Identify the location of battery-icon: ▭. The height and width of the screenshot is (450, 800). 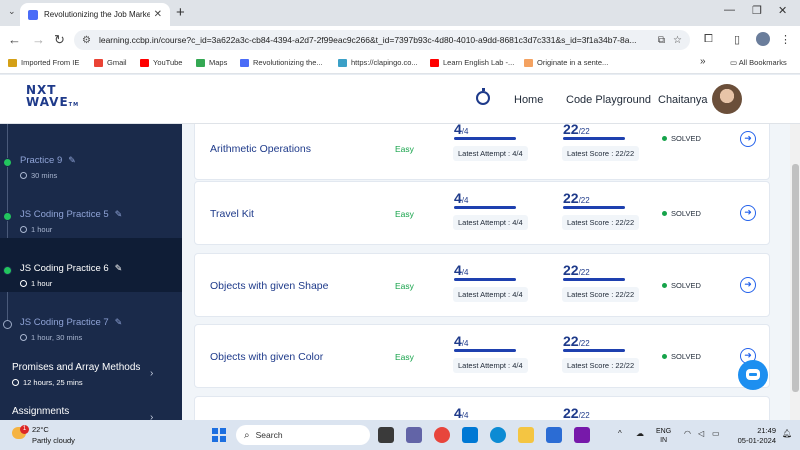
(716, 433).